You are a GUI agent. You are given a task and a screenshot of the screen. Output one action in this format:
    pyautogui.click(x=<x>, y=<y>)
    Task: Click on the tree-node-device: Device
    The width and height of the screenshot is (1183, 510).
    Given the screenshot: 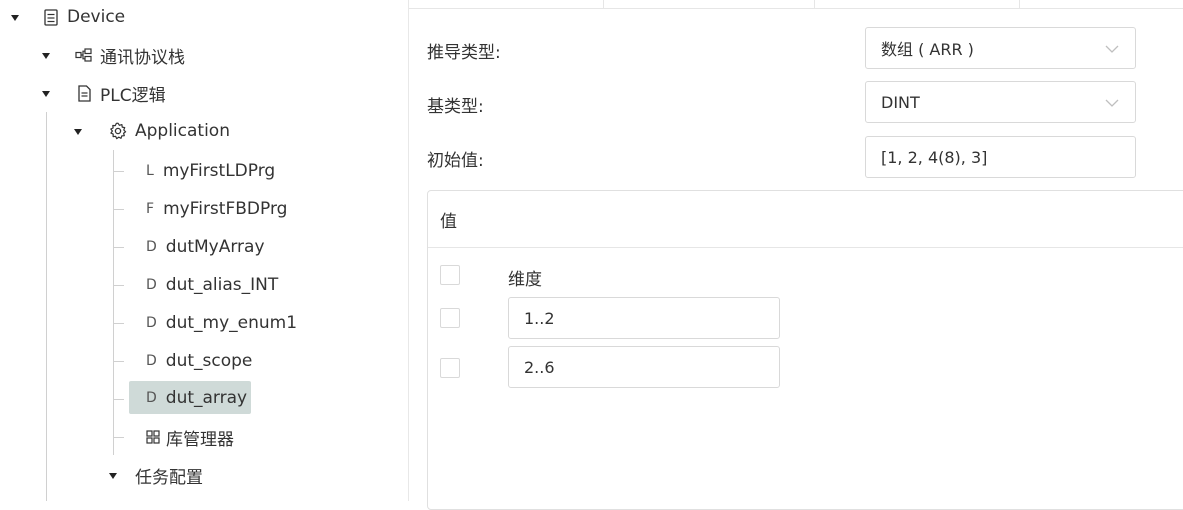 What is the action you would take?
    pyautogui.click(x=84, y=17)
    